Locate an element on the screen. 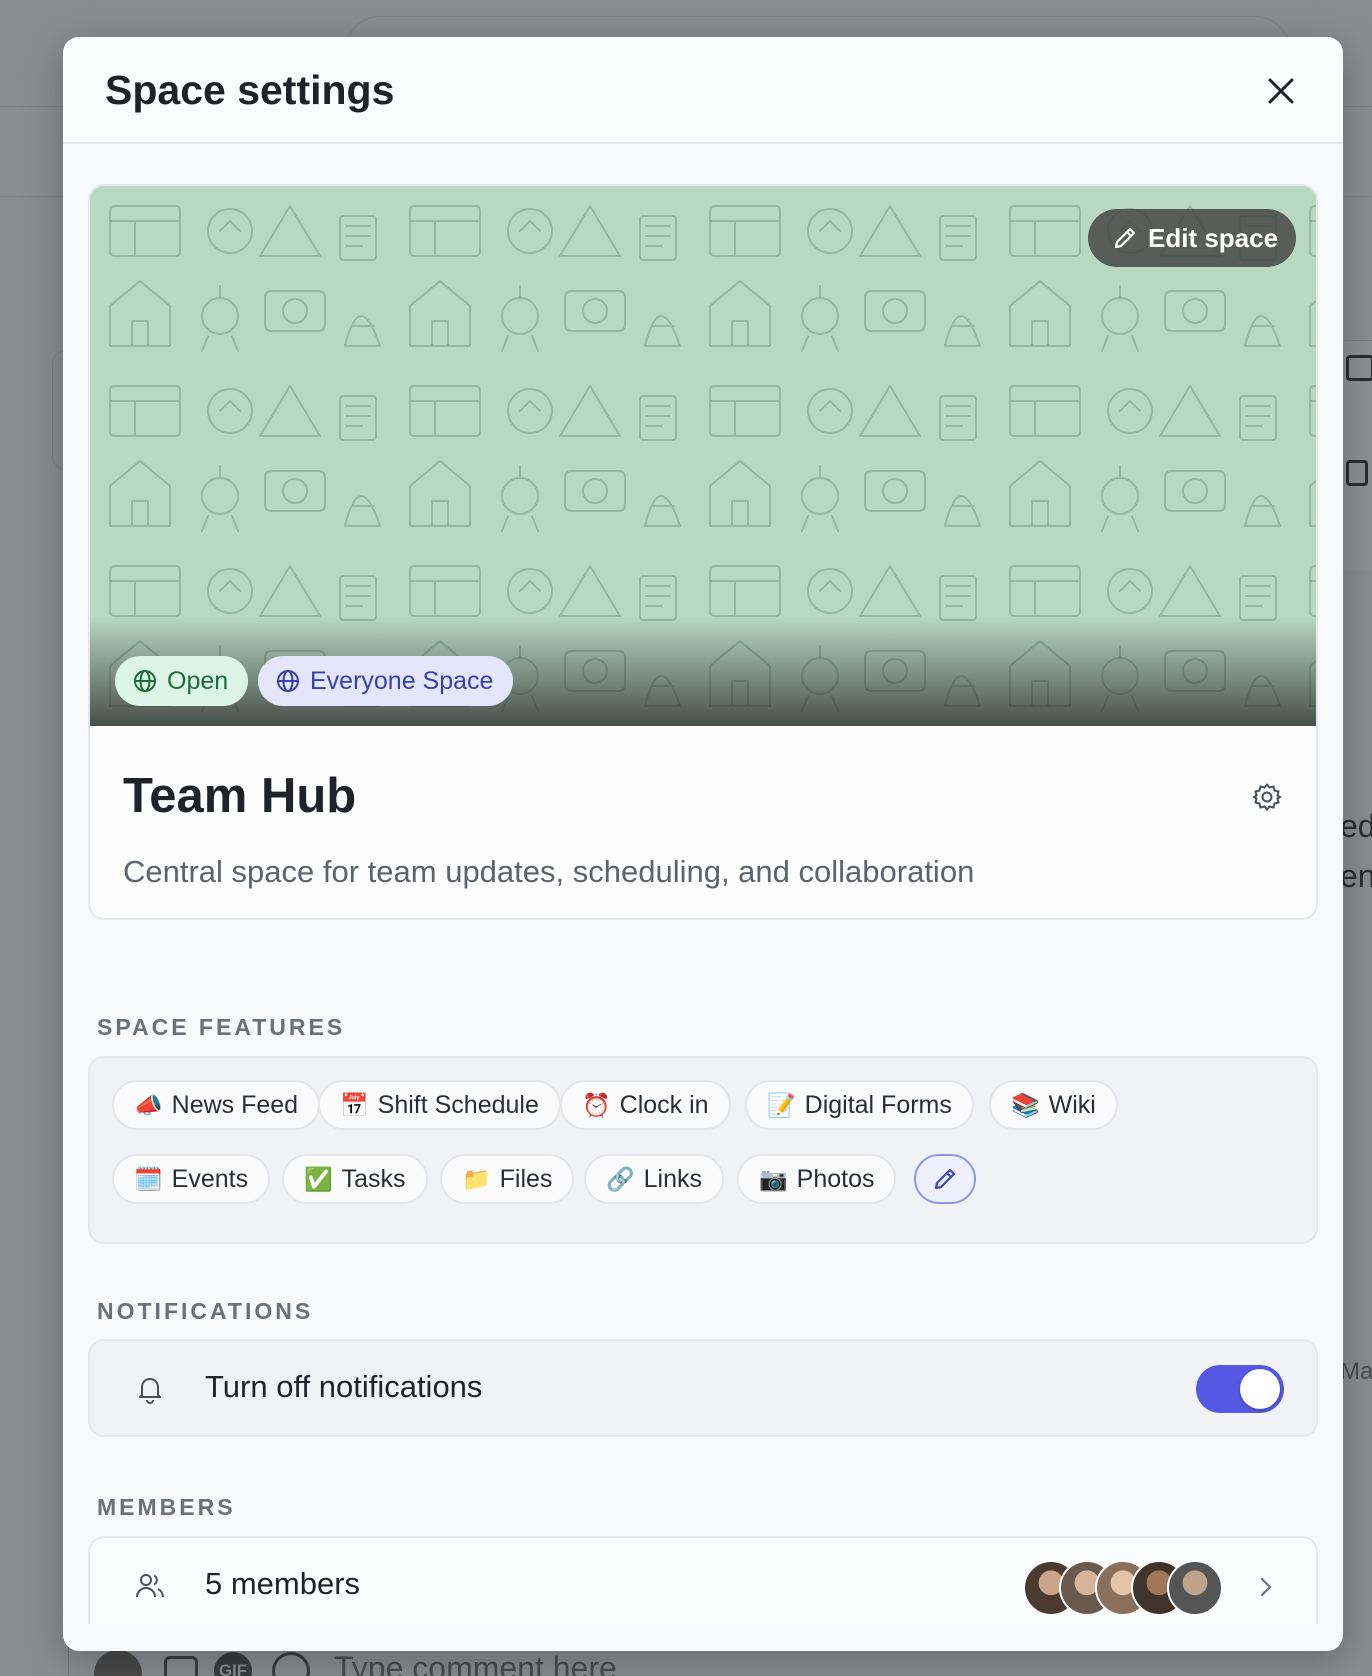 Image resolution: width=1372 pixels, height=1676 pixels. toggle-knob is located at coordinates (1260, 1389).